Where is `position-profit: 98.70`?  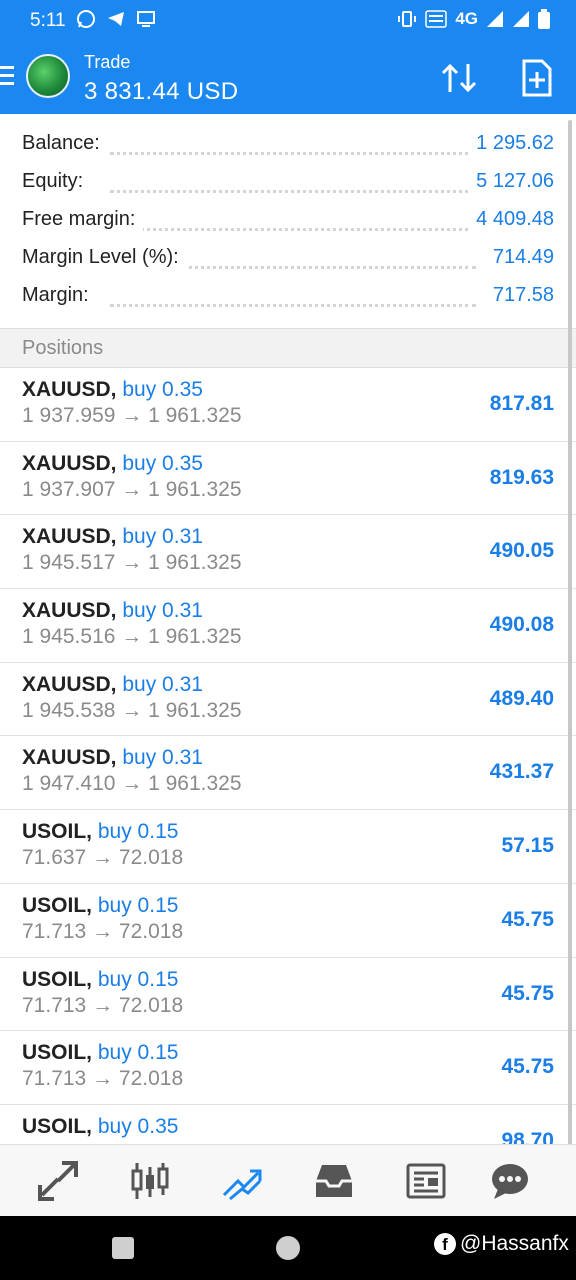 position-profit: 98.70 is located at coordinates (527, 1136).